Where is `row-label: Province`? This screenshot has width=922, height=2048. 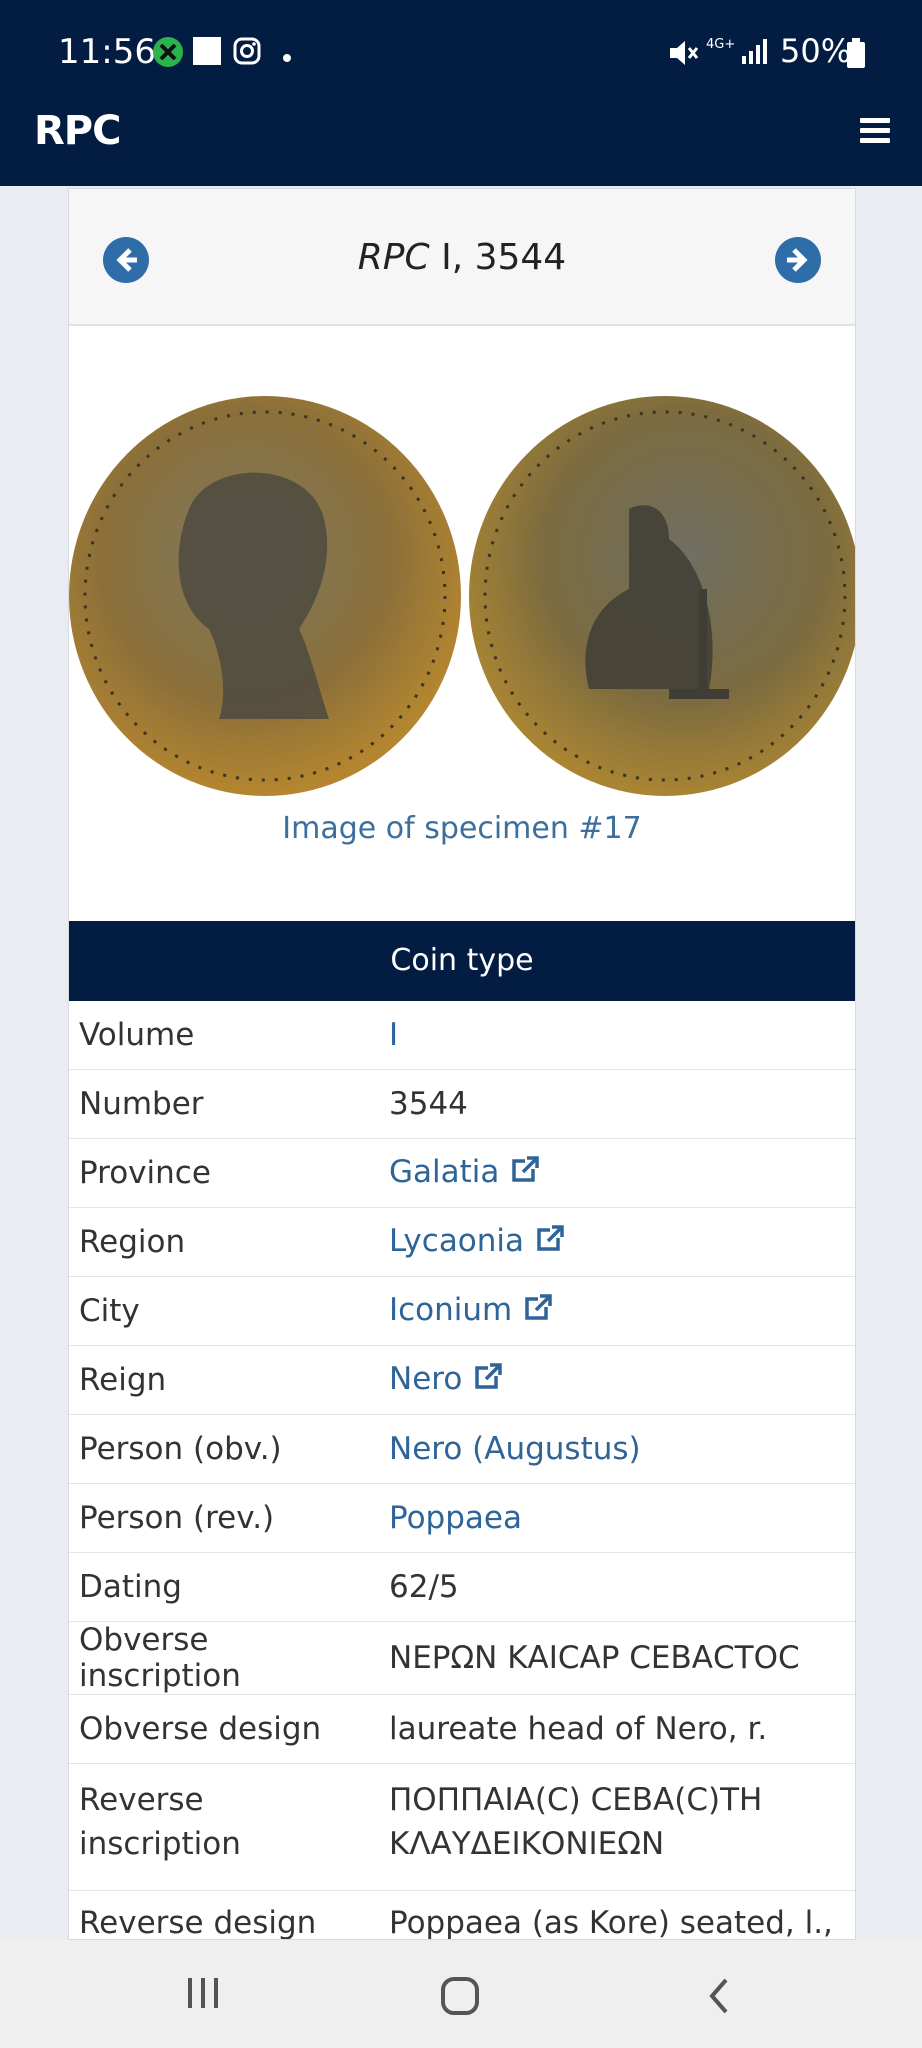
row-label: Province is located at coordinates (224, 1173).